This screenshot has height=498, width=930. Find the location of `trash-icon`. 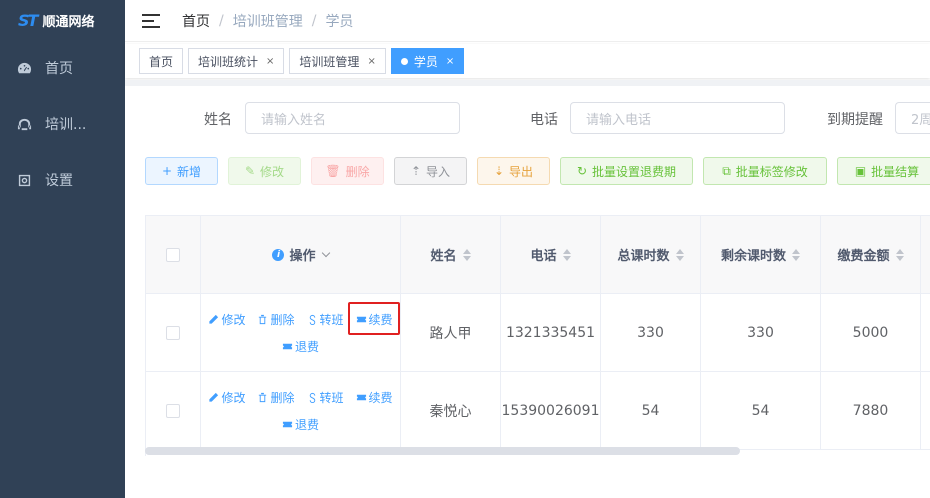

trash-icon is located at coordinates (263, 397).